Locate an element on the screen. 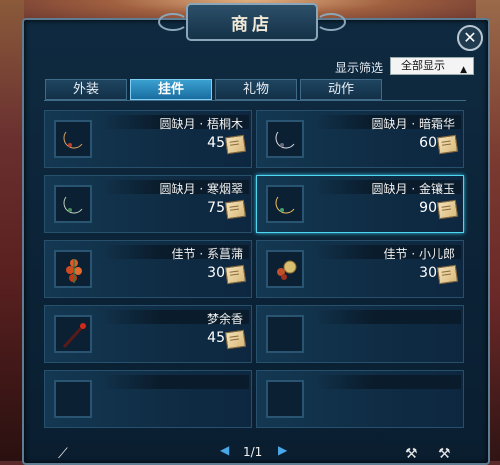  ornament-left-icon is located at coordinates (173, 22).